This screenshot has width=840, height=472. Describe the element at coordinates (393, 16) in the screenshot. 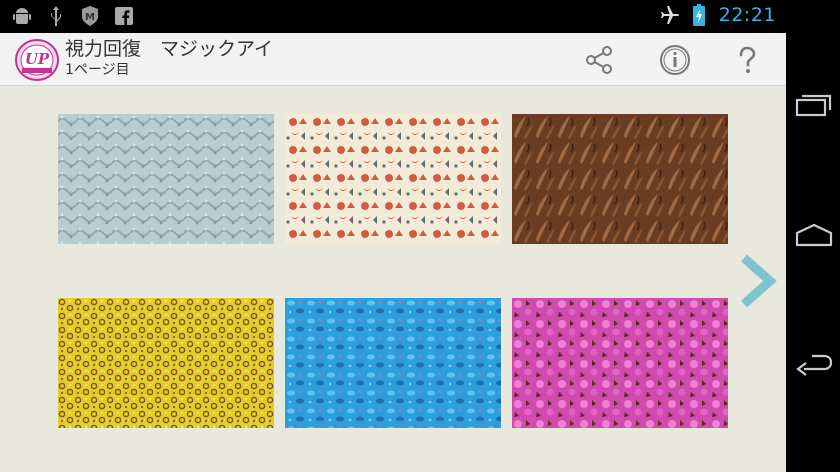

I see `status-bar: M 22:21` at that location.